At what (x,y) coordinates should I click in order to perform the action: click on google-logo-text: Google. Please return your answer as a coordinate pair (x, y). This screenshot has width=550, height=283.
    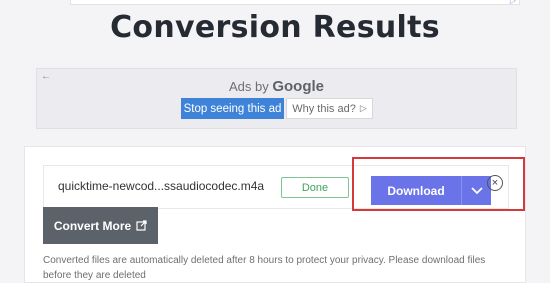
    Looking at the image, I should click on (298, 86).